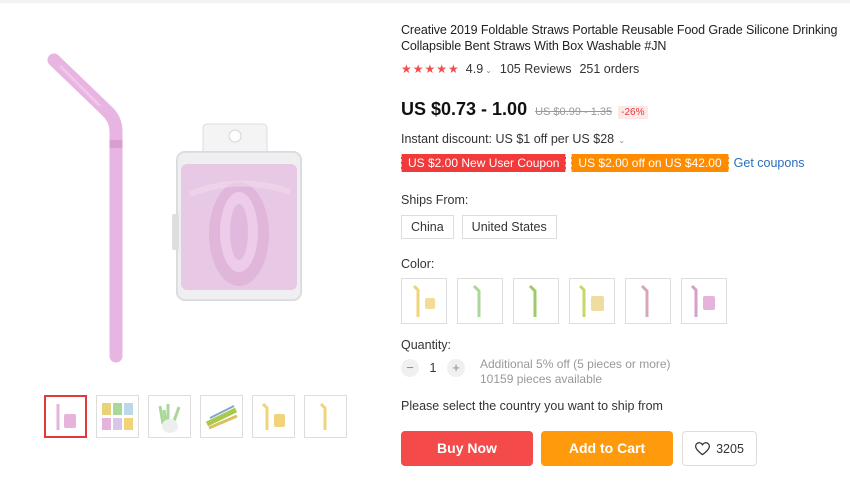  What do you see at coordinates (430, 69) in the screenshot?
I see `rating-stars-icon: ★★★★★` at bounding box center [430, 69].